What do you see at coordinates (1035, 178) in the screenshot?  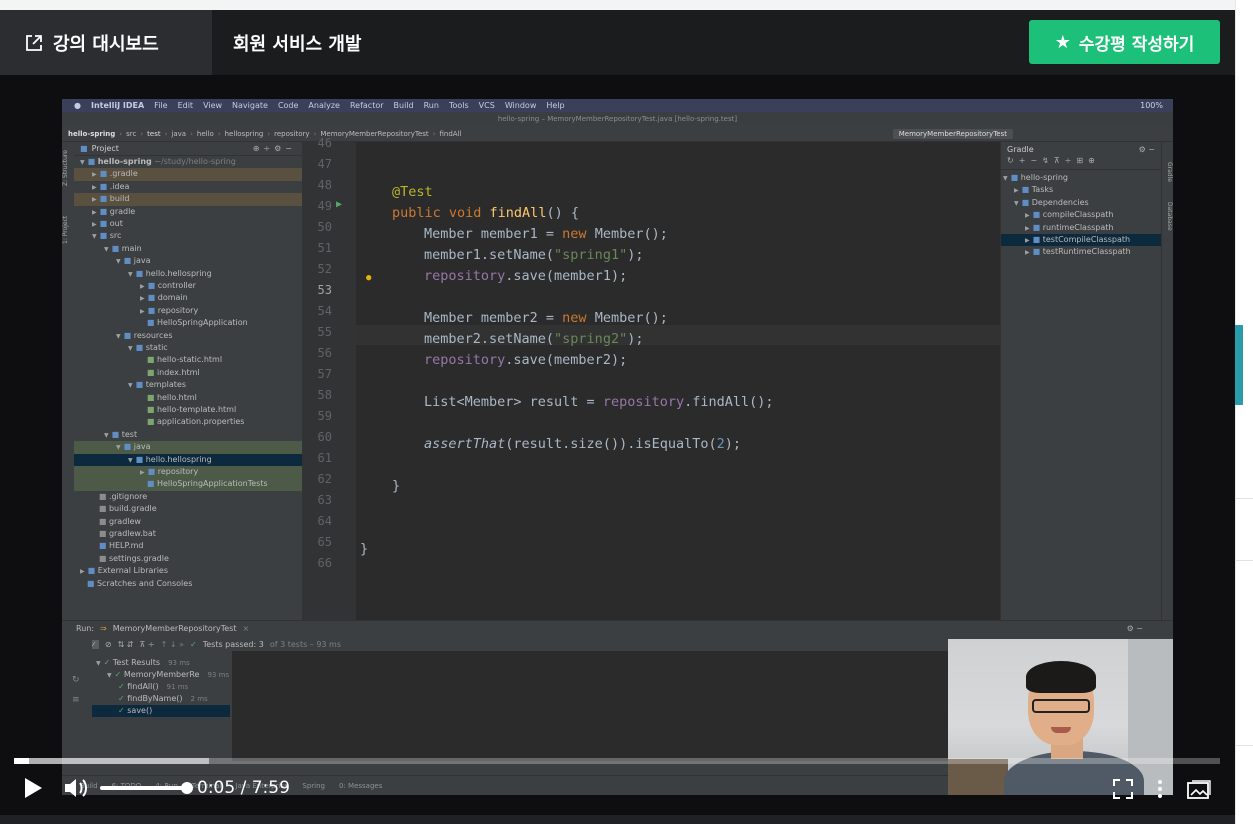 I see `gradle-tree-item: ▼ ■ hello-spring` at bounding box center [1035, 178].